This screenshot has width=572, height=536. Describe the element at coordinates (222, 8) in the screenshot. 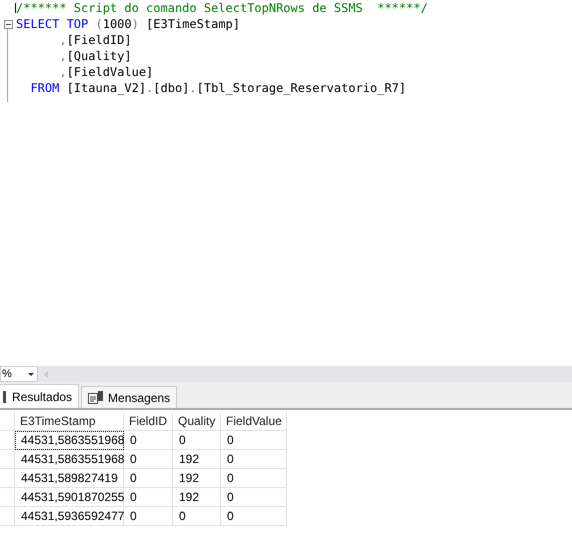

I see `code-comment: /****** Script do comando SelectTopNRows de SSMS ******/` at that location.